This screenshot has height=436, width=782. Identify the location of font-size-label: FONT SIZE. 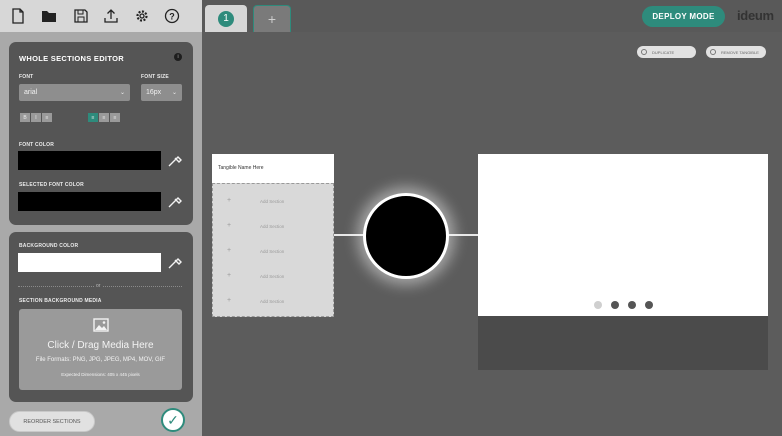
(155, 77).